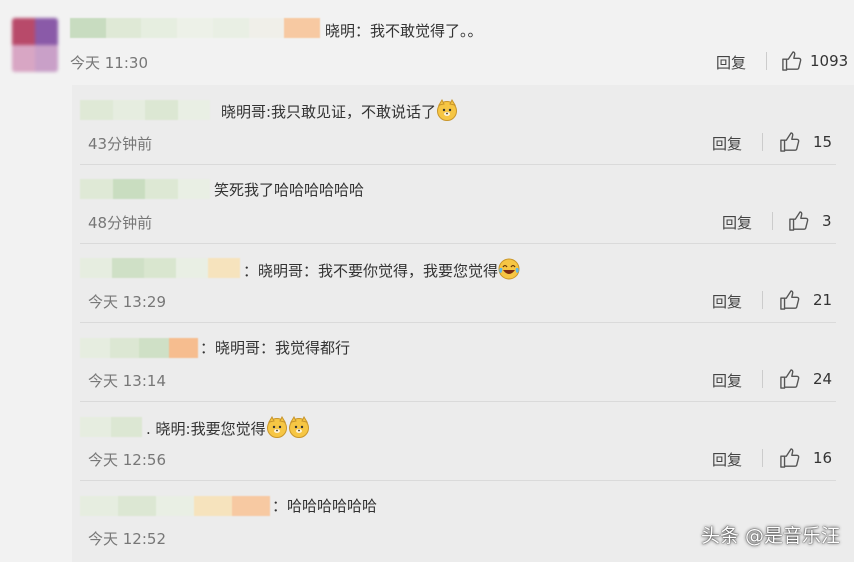 This screenshot has height=562, width=854. What do you see at coordinates (127, 539) in the screenshot?
I see `reply-time: 今天 12:52` at bounding box center [127, 539].